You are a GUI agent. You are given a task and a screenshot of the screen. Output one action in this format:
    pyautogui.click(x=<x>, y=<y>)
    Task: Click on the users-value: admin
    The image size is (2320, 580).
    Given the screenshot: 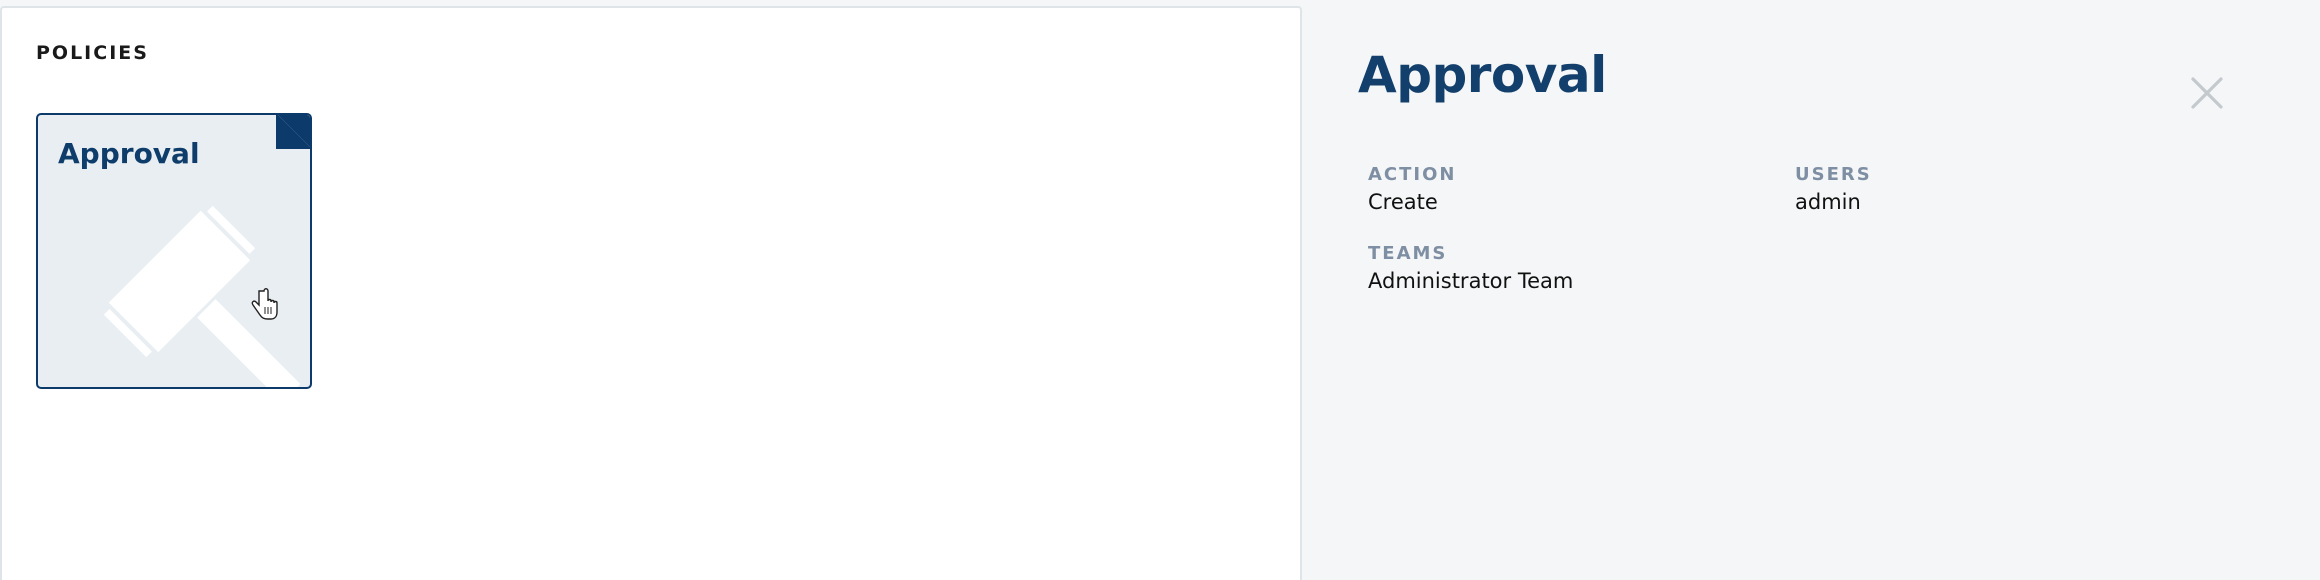 What is the action you would take?
    pyautogui.click(x=1828, y=202)
    